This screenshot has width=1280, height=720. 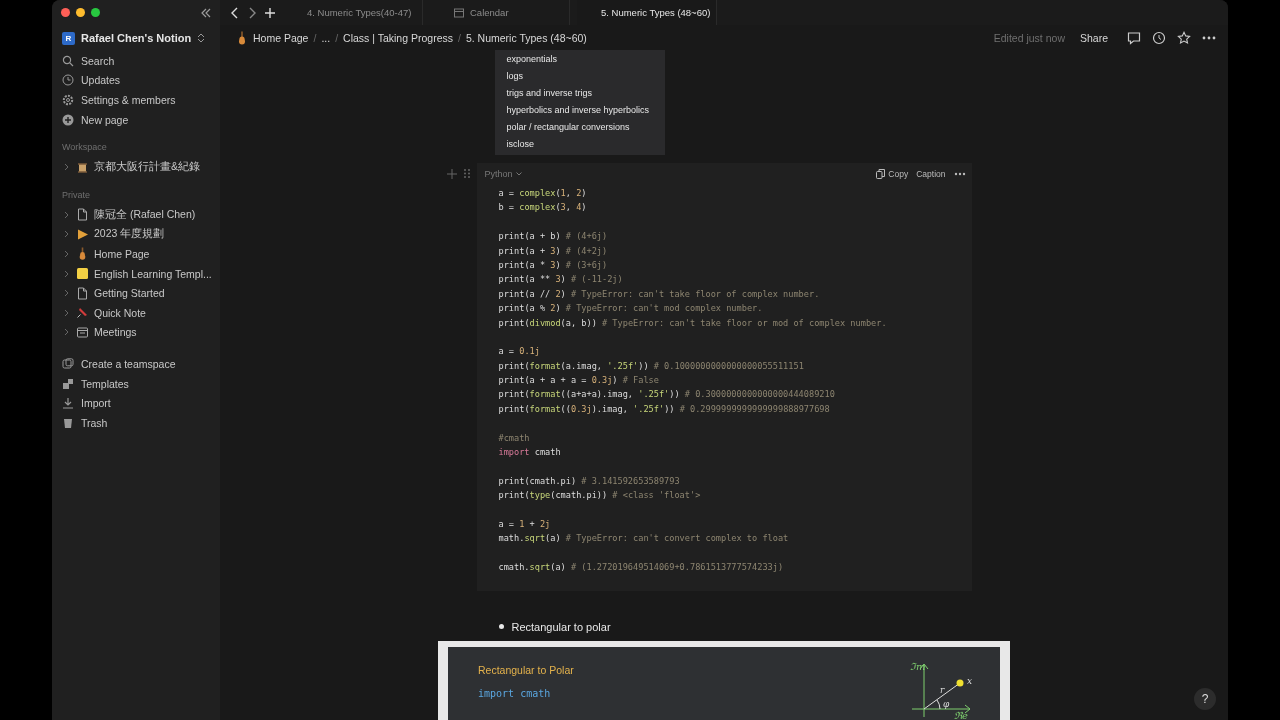 I want to click on sidebar-action: New page, so click(x=136, y=119).